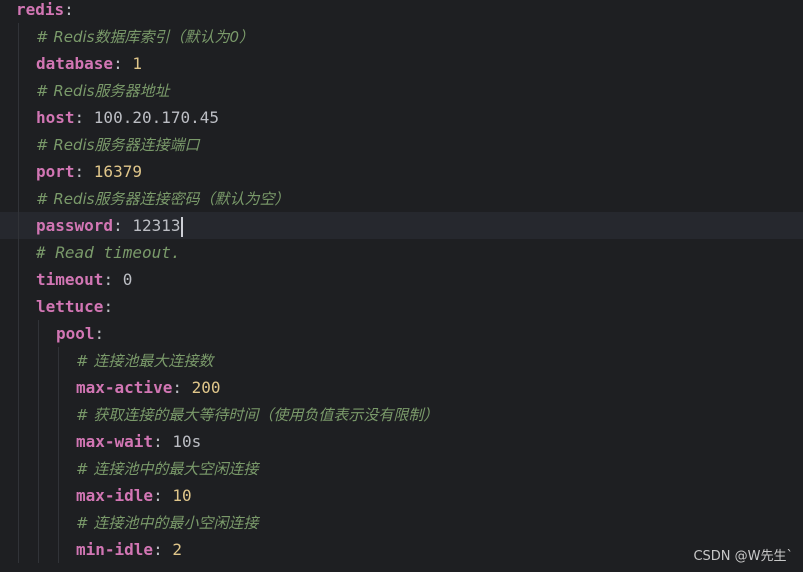 The image size is (803, 572). I want to click on line-content: port: 16379, so click(89, 171).